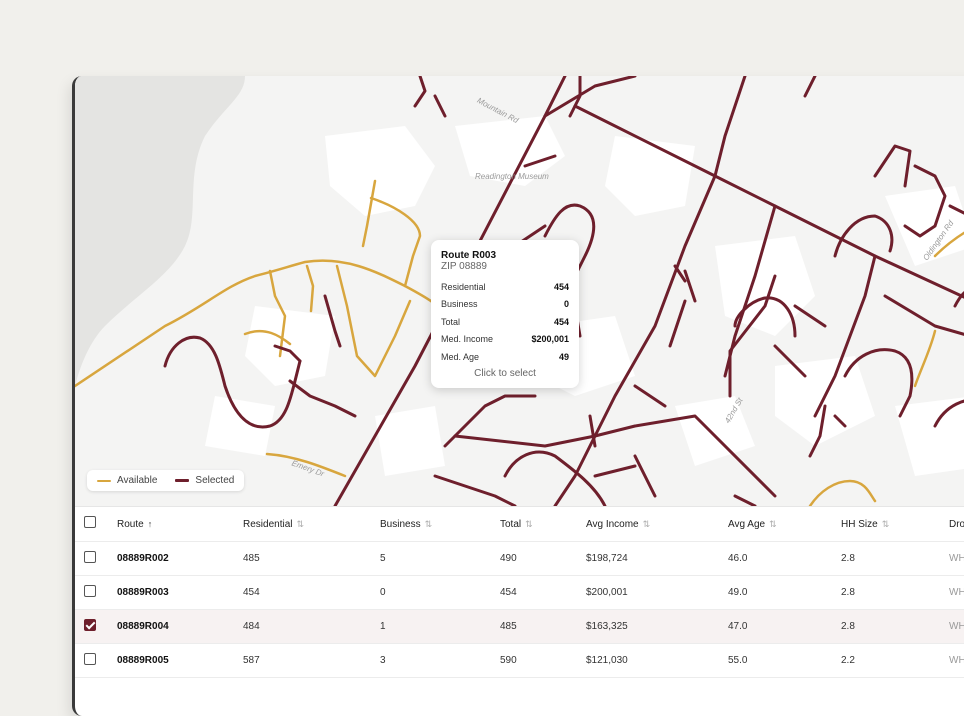 The height and width of the screenshot is (716, 964). Describe the element at coordinates (143, 626) in the screenshot. I see `cell-route: 08889R004` at that location.